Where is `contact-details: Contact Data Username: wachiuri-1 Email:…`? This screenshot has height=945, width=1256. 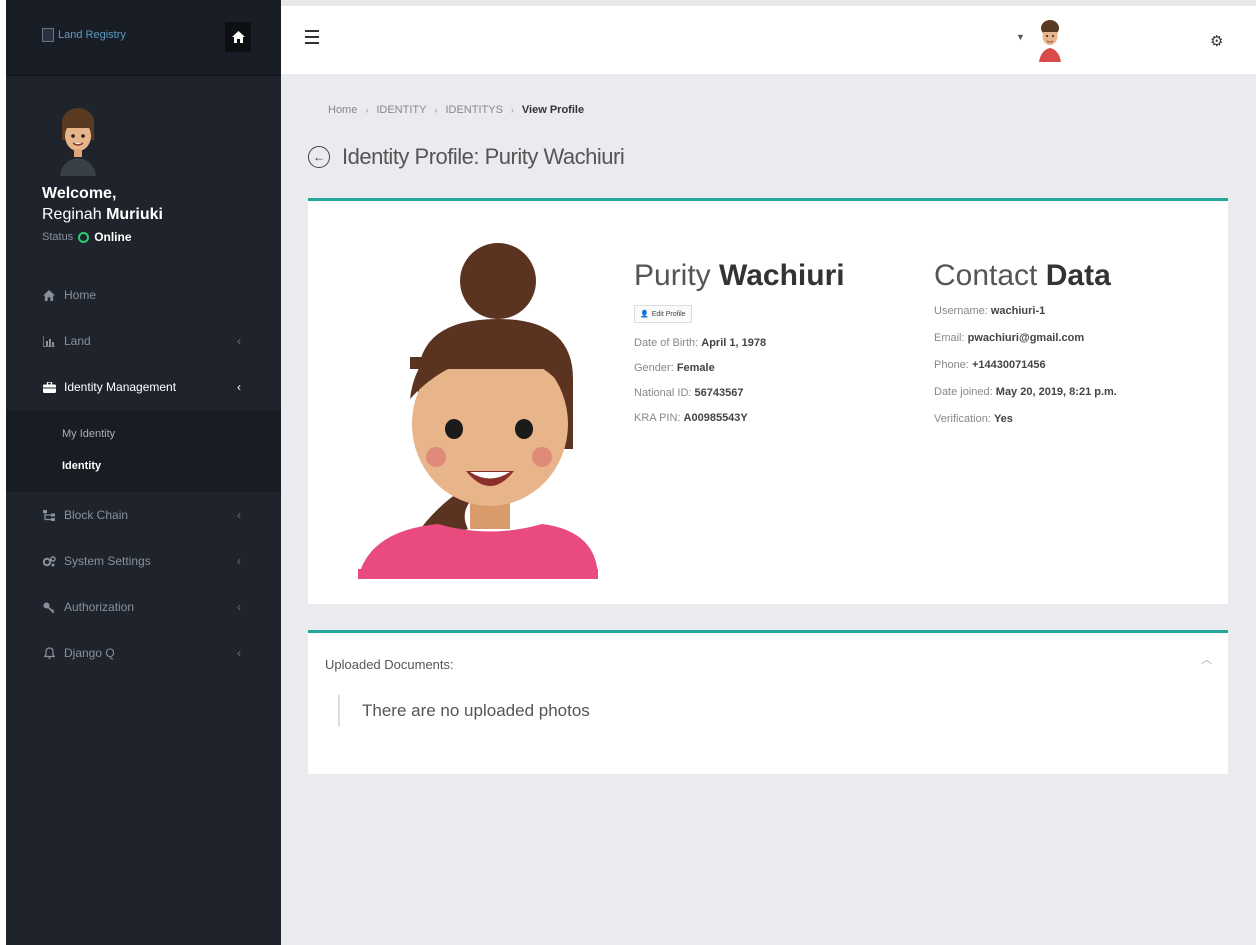
contact-details: Contact Data Username: wachiuri-1 Email:… is located at coordinates (1025, 342).